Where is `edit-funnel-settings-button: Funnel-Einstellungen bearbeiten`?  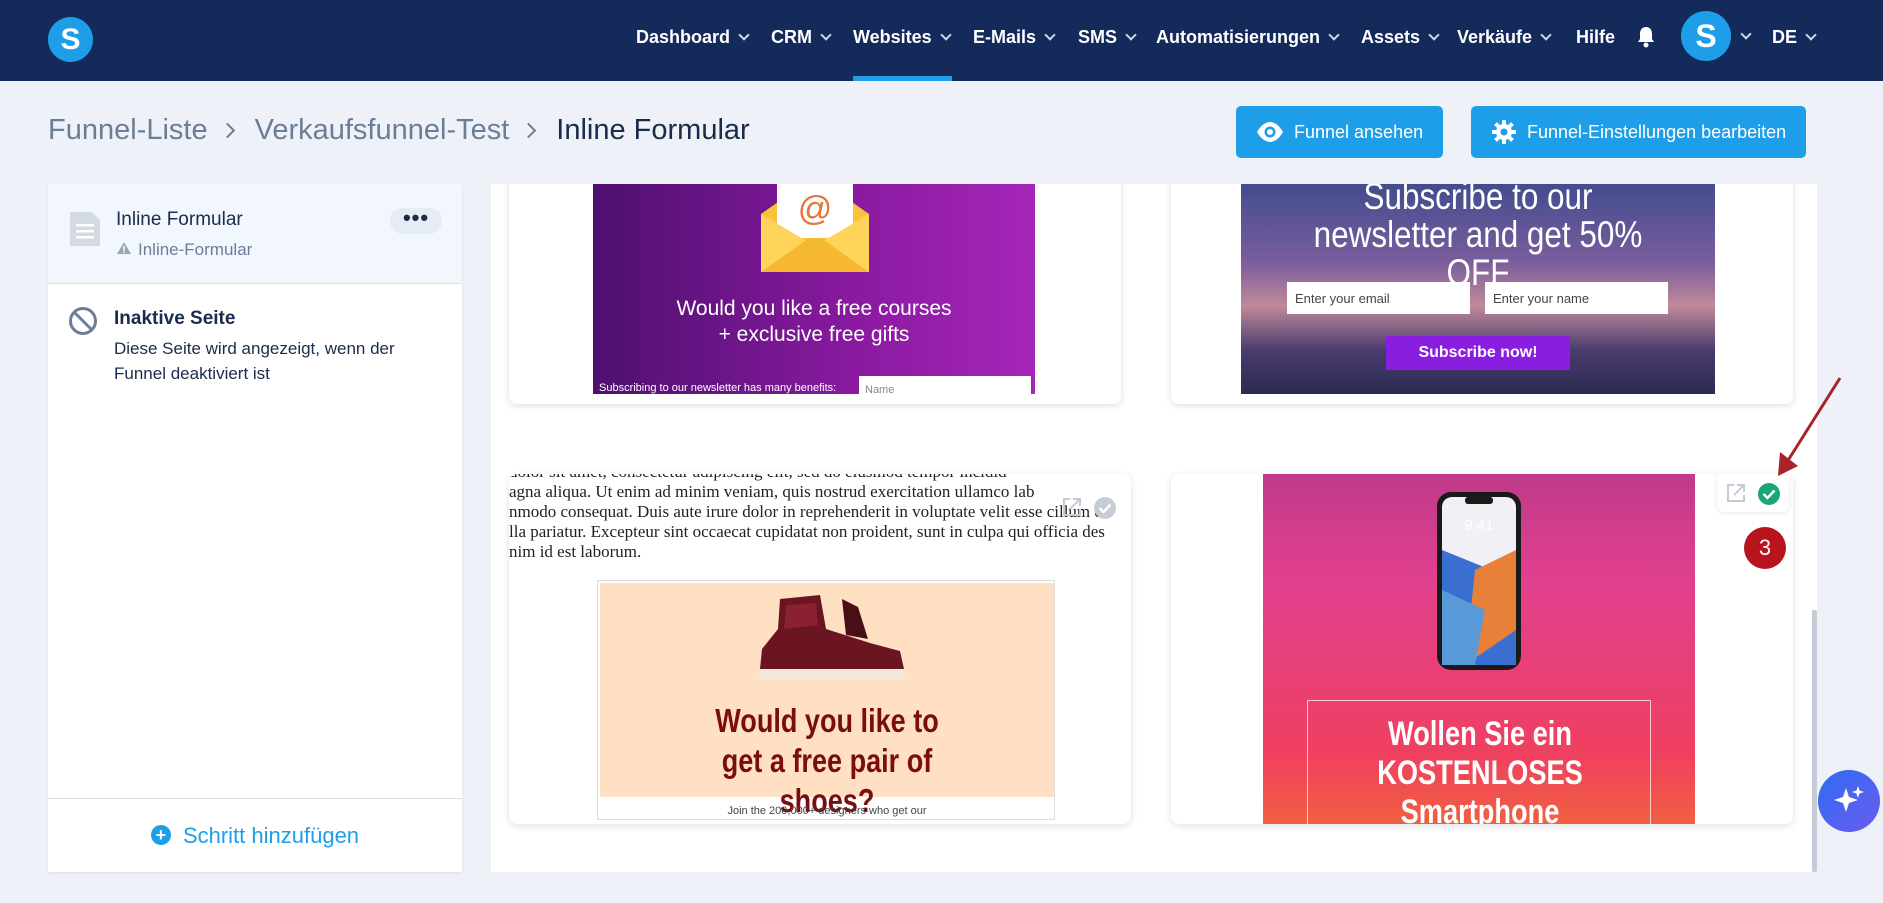
edit-funnel-settings-button: Funnel-Einstellungen bearbeiten is located at coordinates (1639, 132).